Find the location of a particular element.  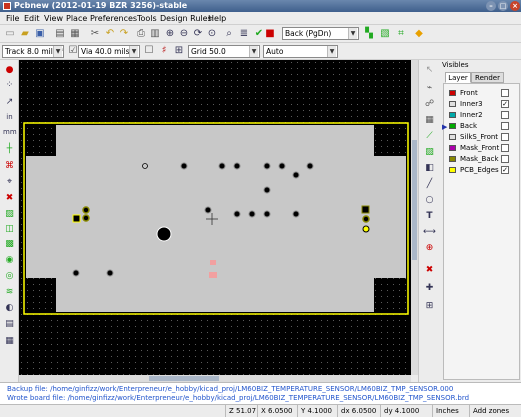

track-width-select: Track 8.0 mils * ▼ is located at coordinates (33, 51).